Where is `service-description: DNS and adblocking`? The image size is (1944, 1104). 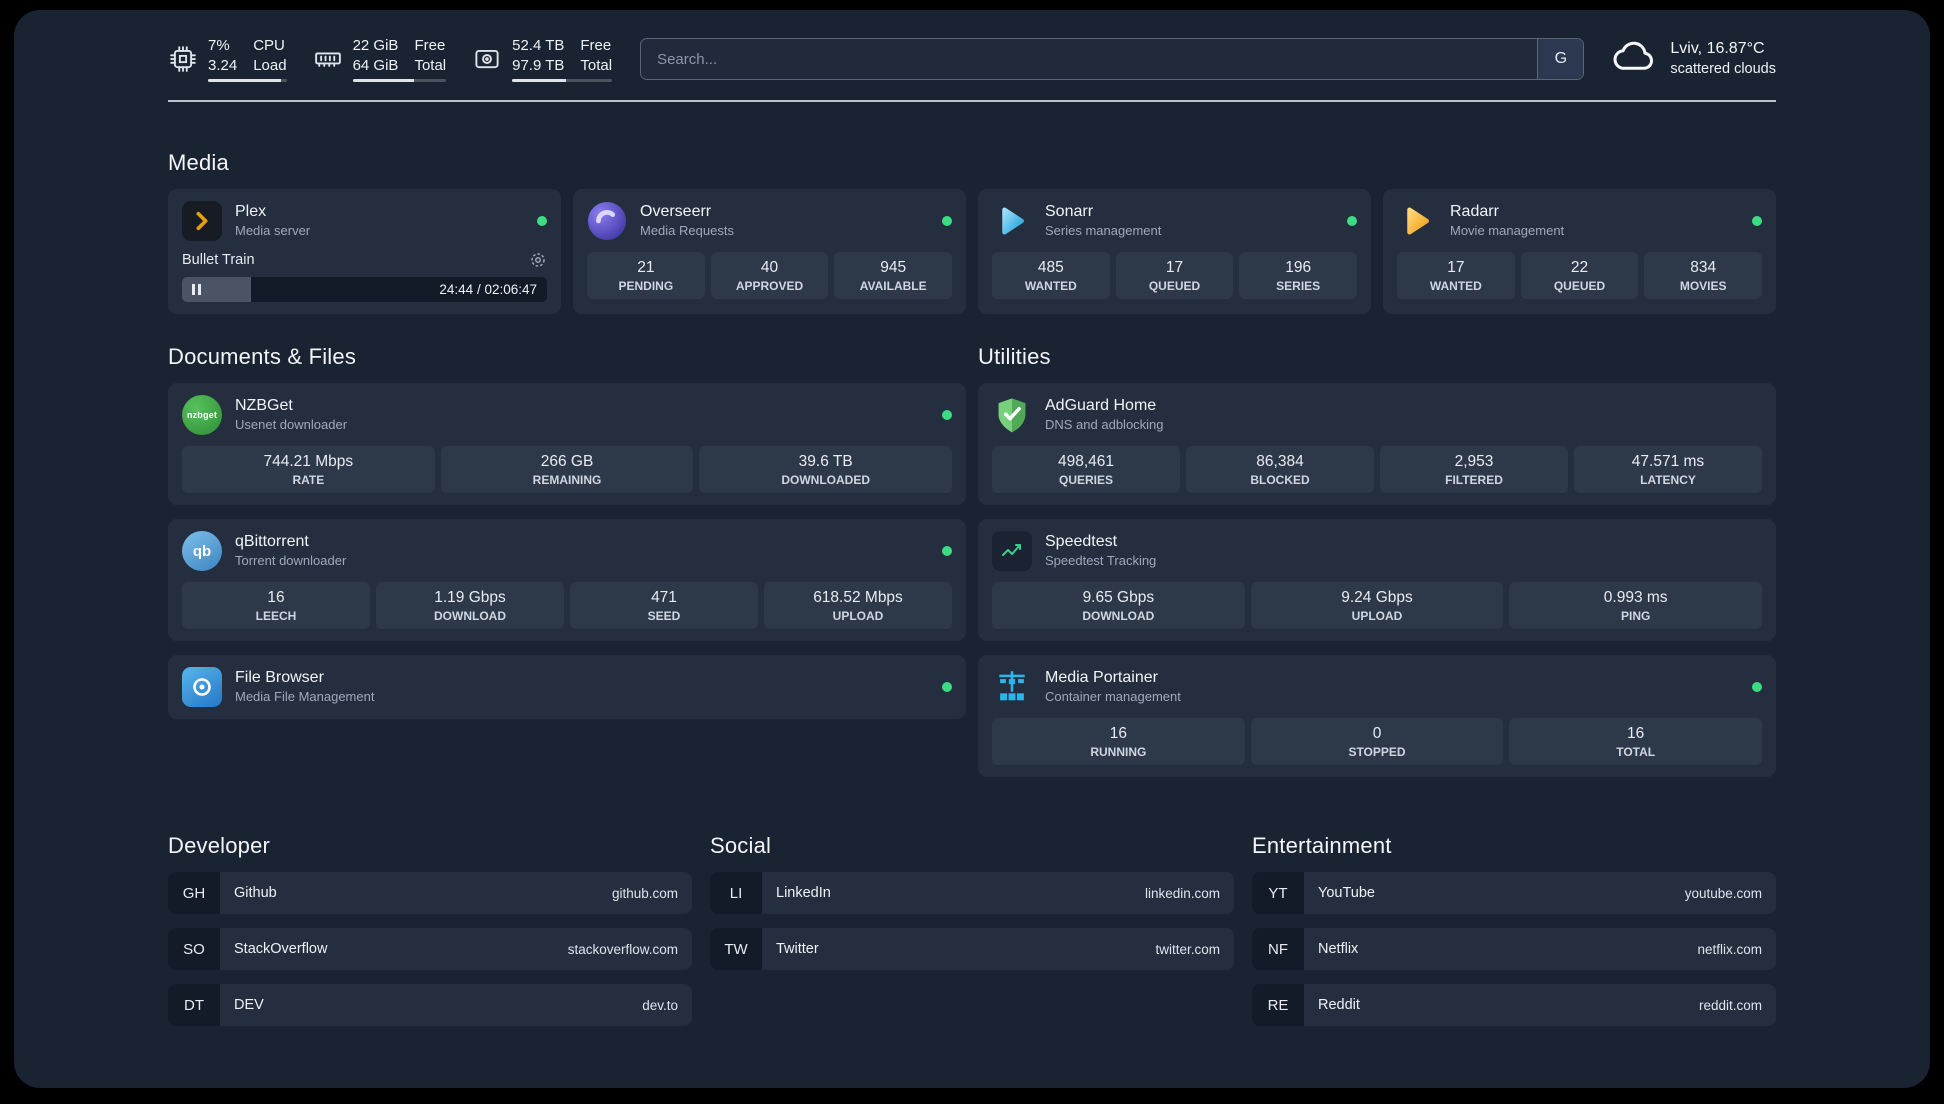
service-description: DNS and adblocking is located at coordinates (1104, 425).